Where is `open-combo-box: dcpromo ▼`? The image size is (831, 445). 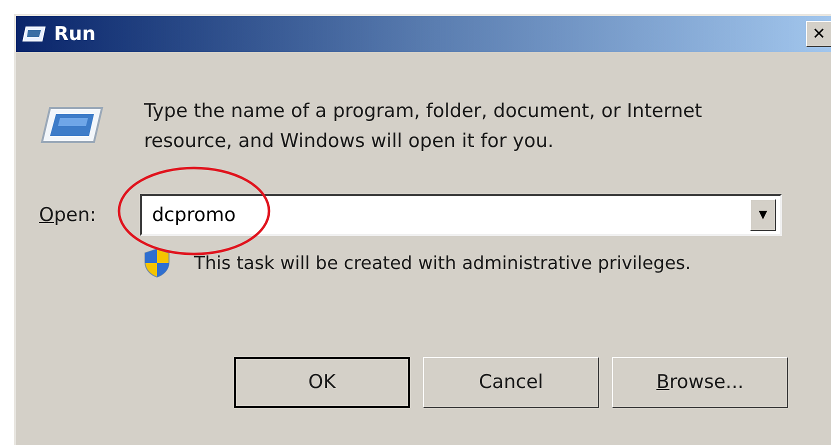 open-combo-box: dcpromo ▼ is located at coordinates (461, 215).